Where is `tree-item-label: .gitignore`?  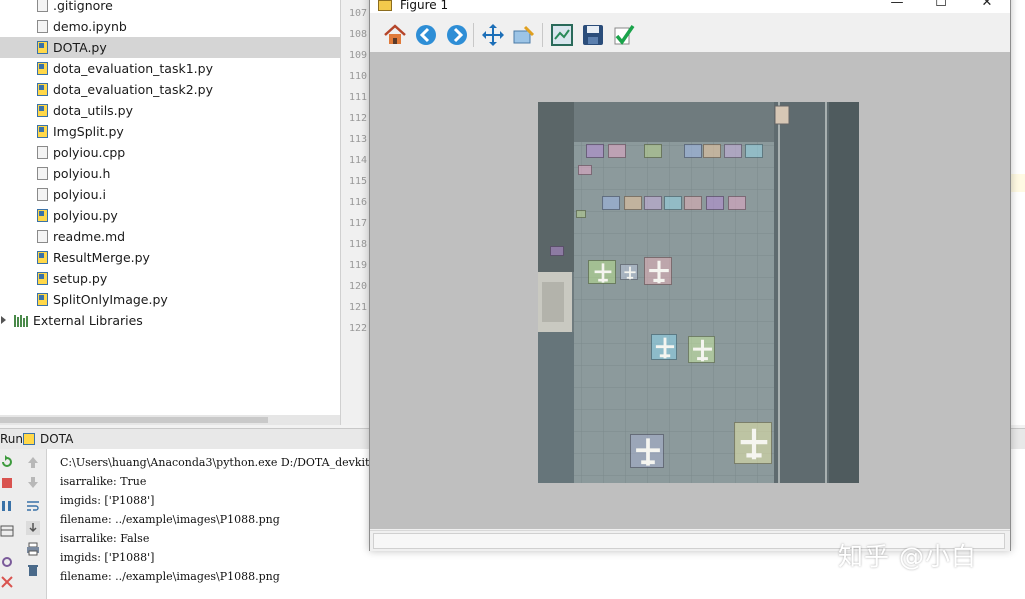 tree-item-label: .gitignore is located at coordinates (83, 6).